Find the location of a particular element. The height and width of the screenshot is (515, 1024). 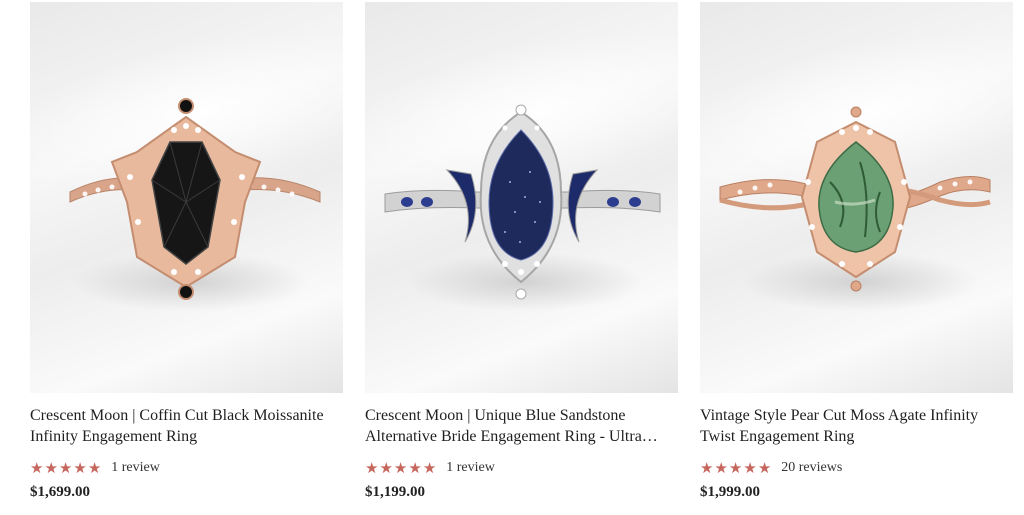

product-price: $1,199.00 is located at coordinates (395, 492).